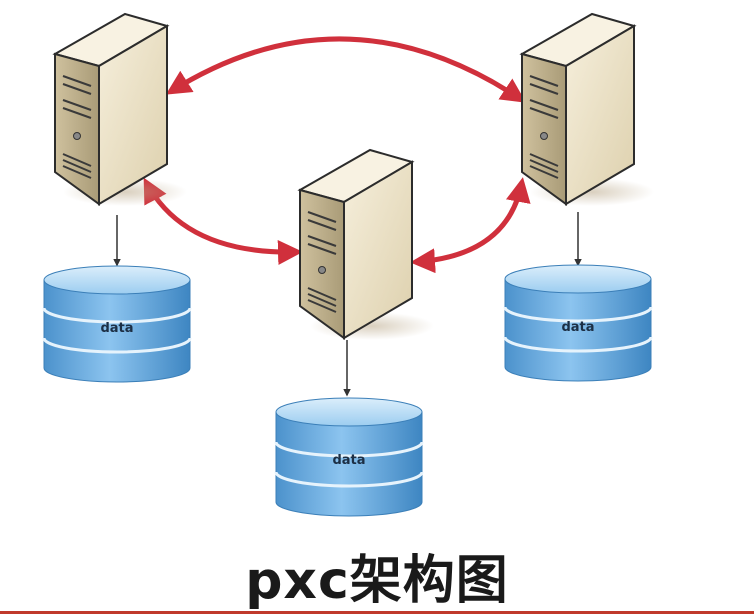  I want to click on server-right, so click(586, 109).